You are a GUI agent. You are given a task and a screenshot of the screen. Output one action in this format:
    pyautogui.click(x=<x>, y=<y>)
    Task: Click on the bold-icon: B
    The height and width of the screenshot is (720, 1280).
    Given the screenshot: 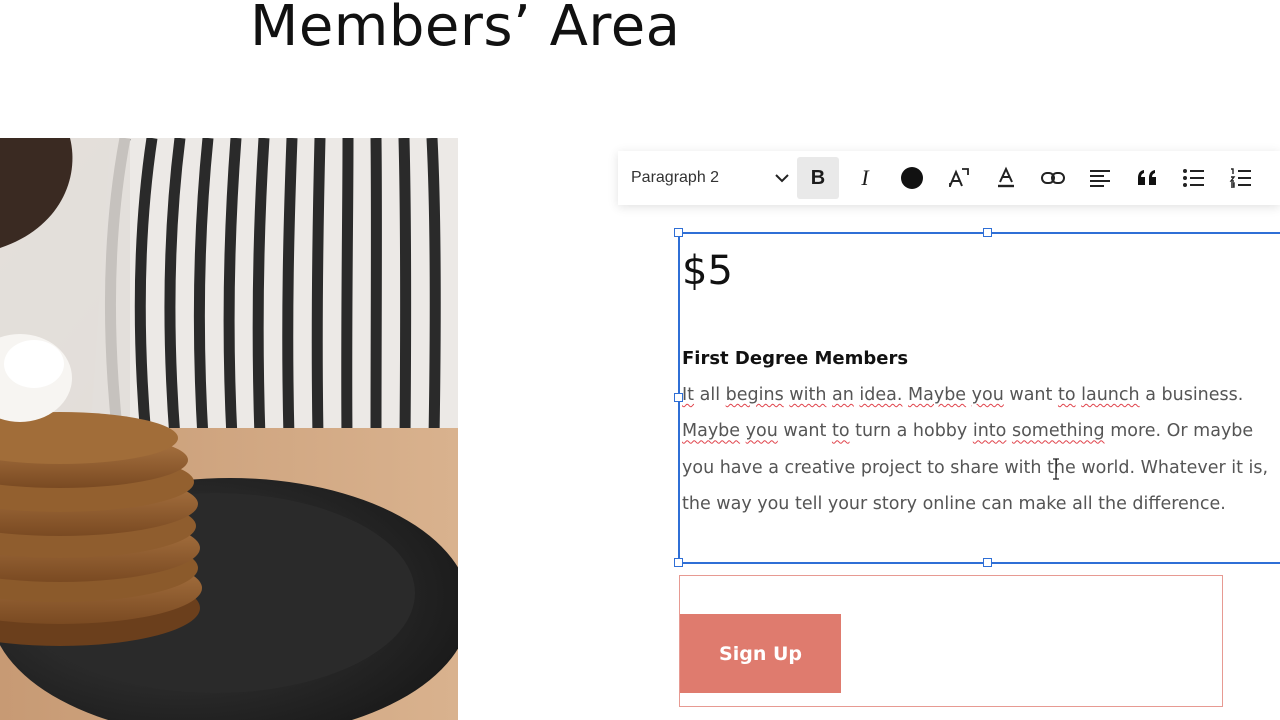 What is the action you would take?
    pyautogui.click(x=818, y=177)
    